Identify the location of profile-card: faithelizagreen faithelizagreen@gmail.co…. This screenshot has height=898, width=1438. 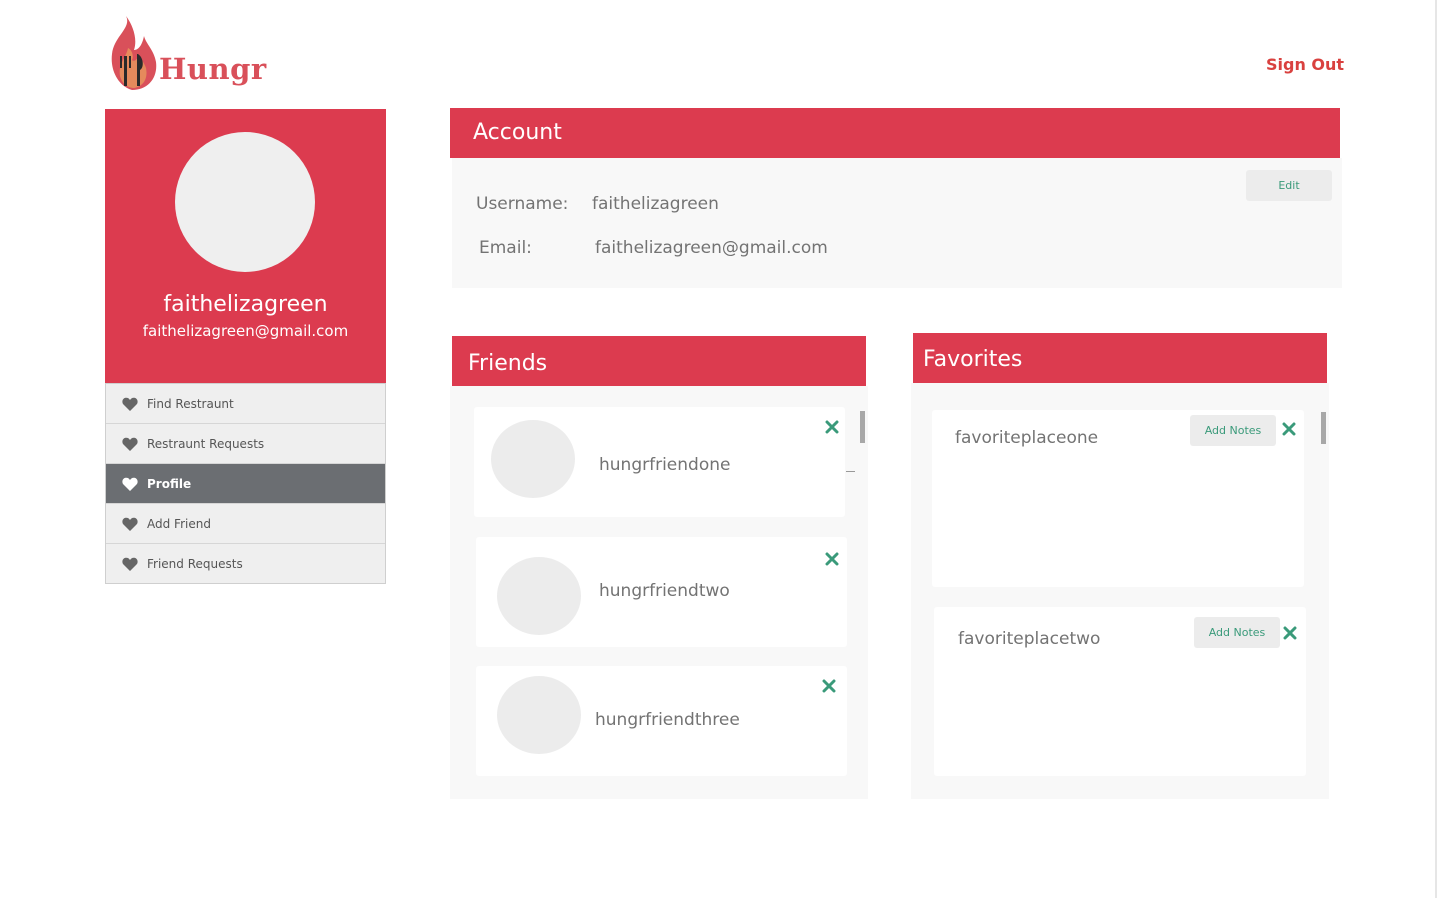
(245, 246).